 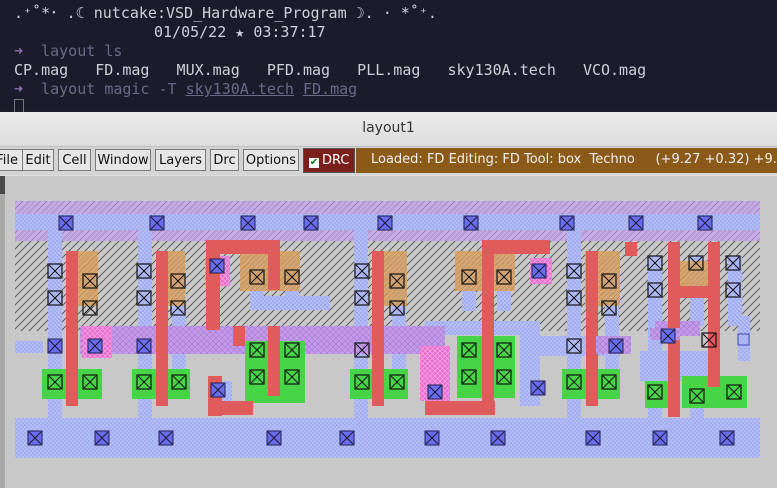 What do you see at coordinates (239, 89) in the screenshot?
I see `prompt-tech-file: sky130A.tech` at bounding box center [239, 89].